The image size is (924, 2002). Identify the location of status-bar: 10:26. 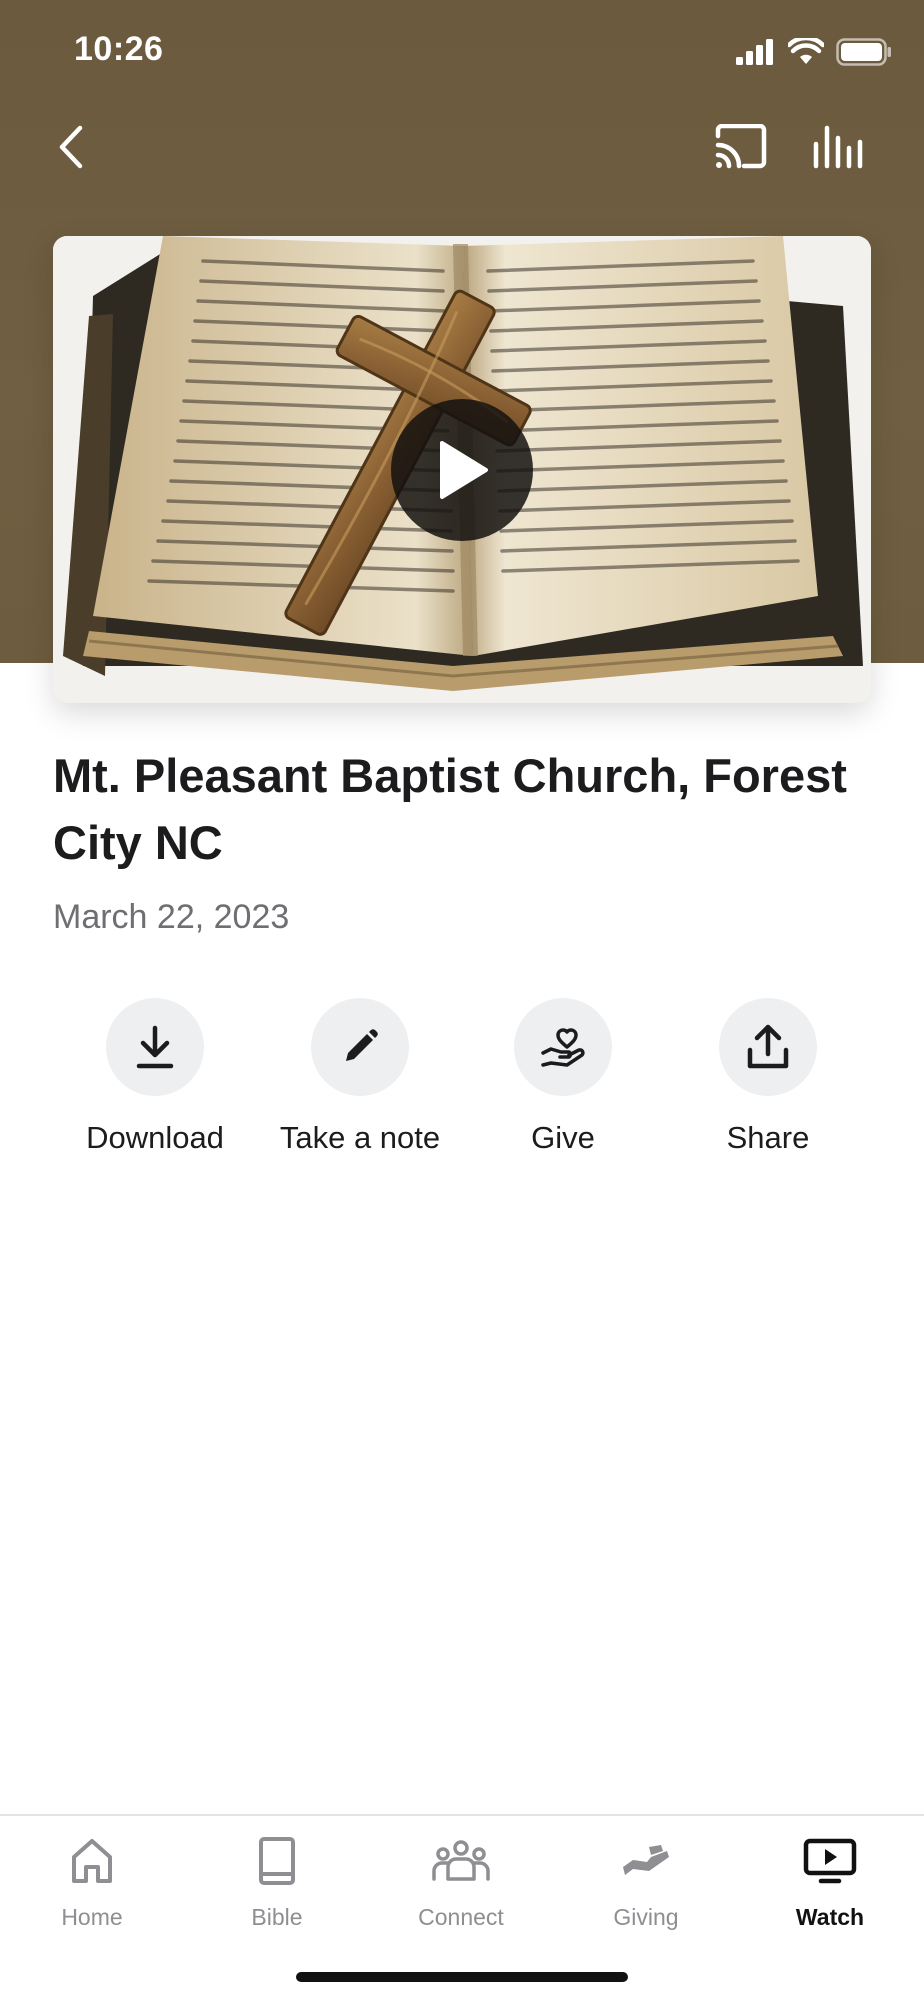
(462, 50).